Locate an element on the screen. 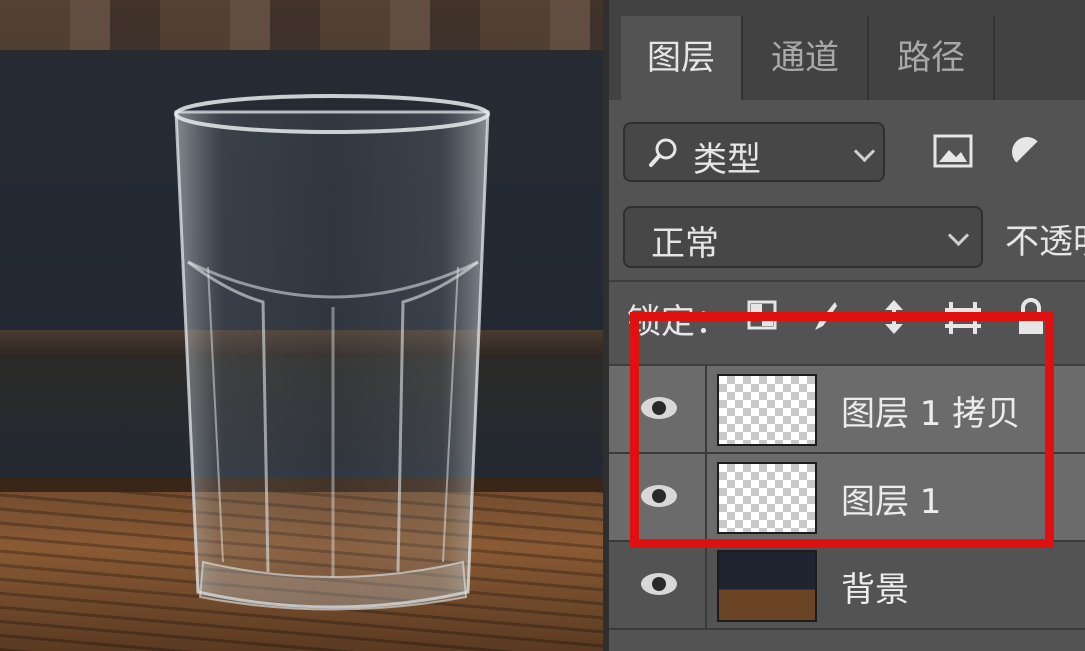  panel-tab-bar: 图层 通道 路径 is located at coordinates (847, 50).